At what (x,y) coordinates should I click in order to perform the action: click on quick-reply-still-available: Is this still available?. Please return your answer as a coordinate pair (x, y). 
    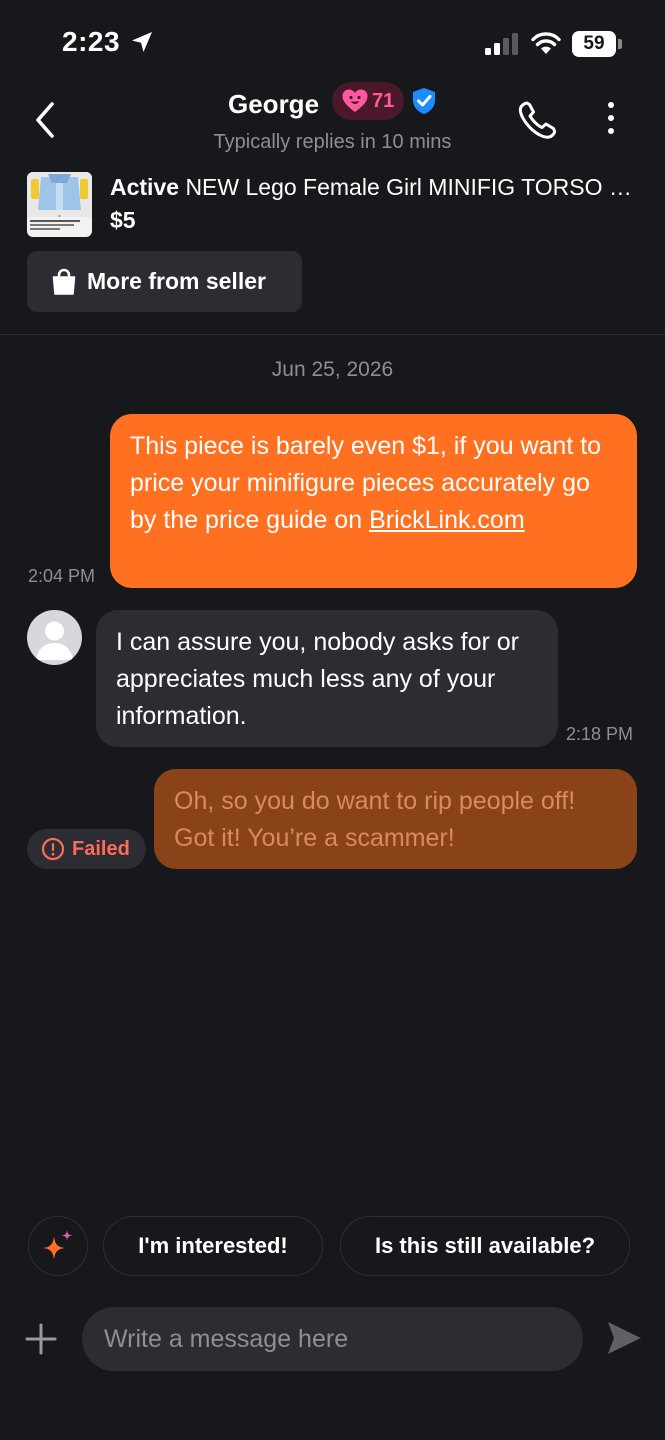
    Looking at the image, I should click on (485, 1246).